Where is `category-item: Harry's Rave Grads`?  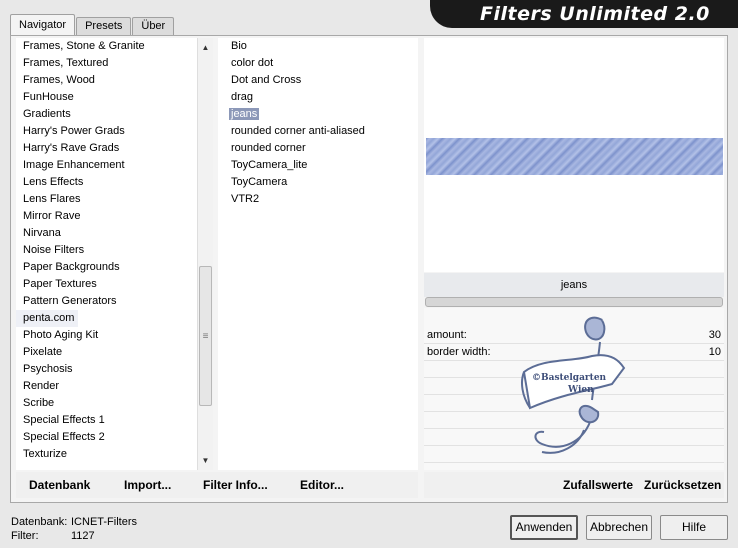 category-item: Harry's Rave Grads is located at coordinates (106, 148).